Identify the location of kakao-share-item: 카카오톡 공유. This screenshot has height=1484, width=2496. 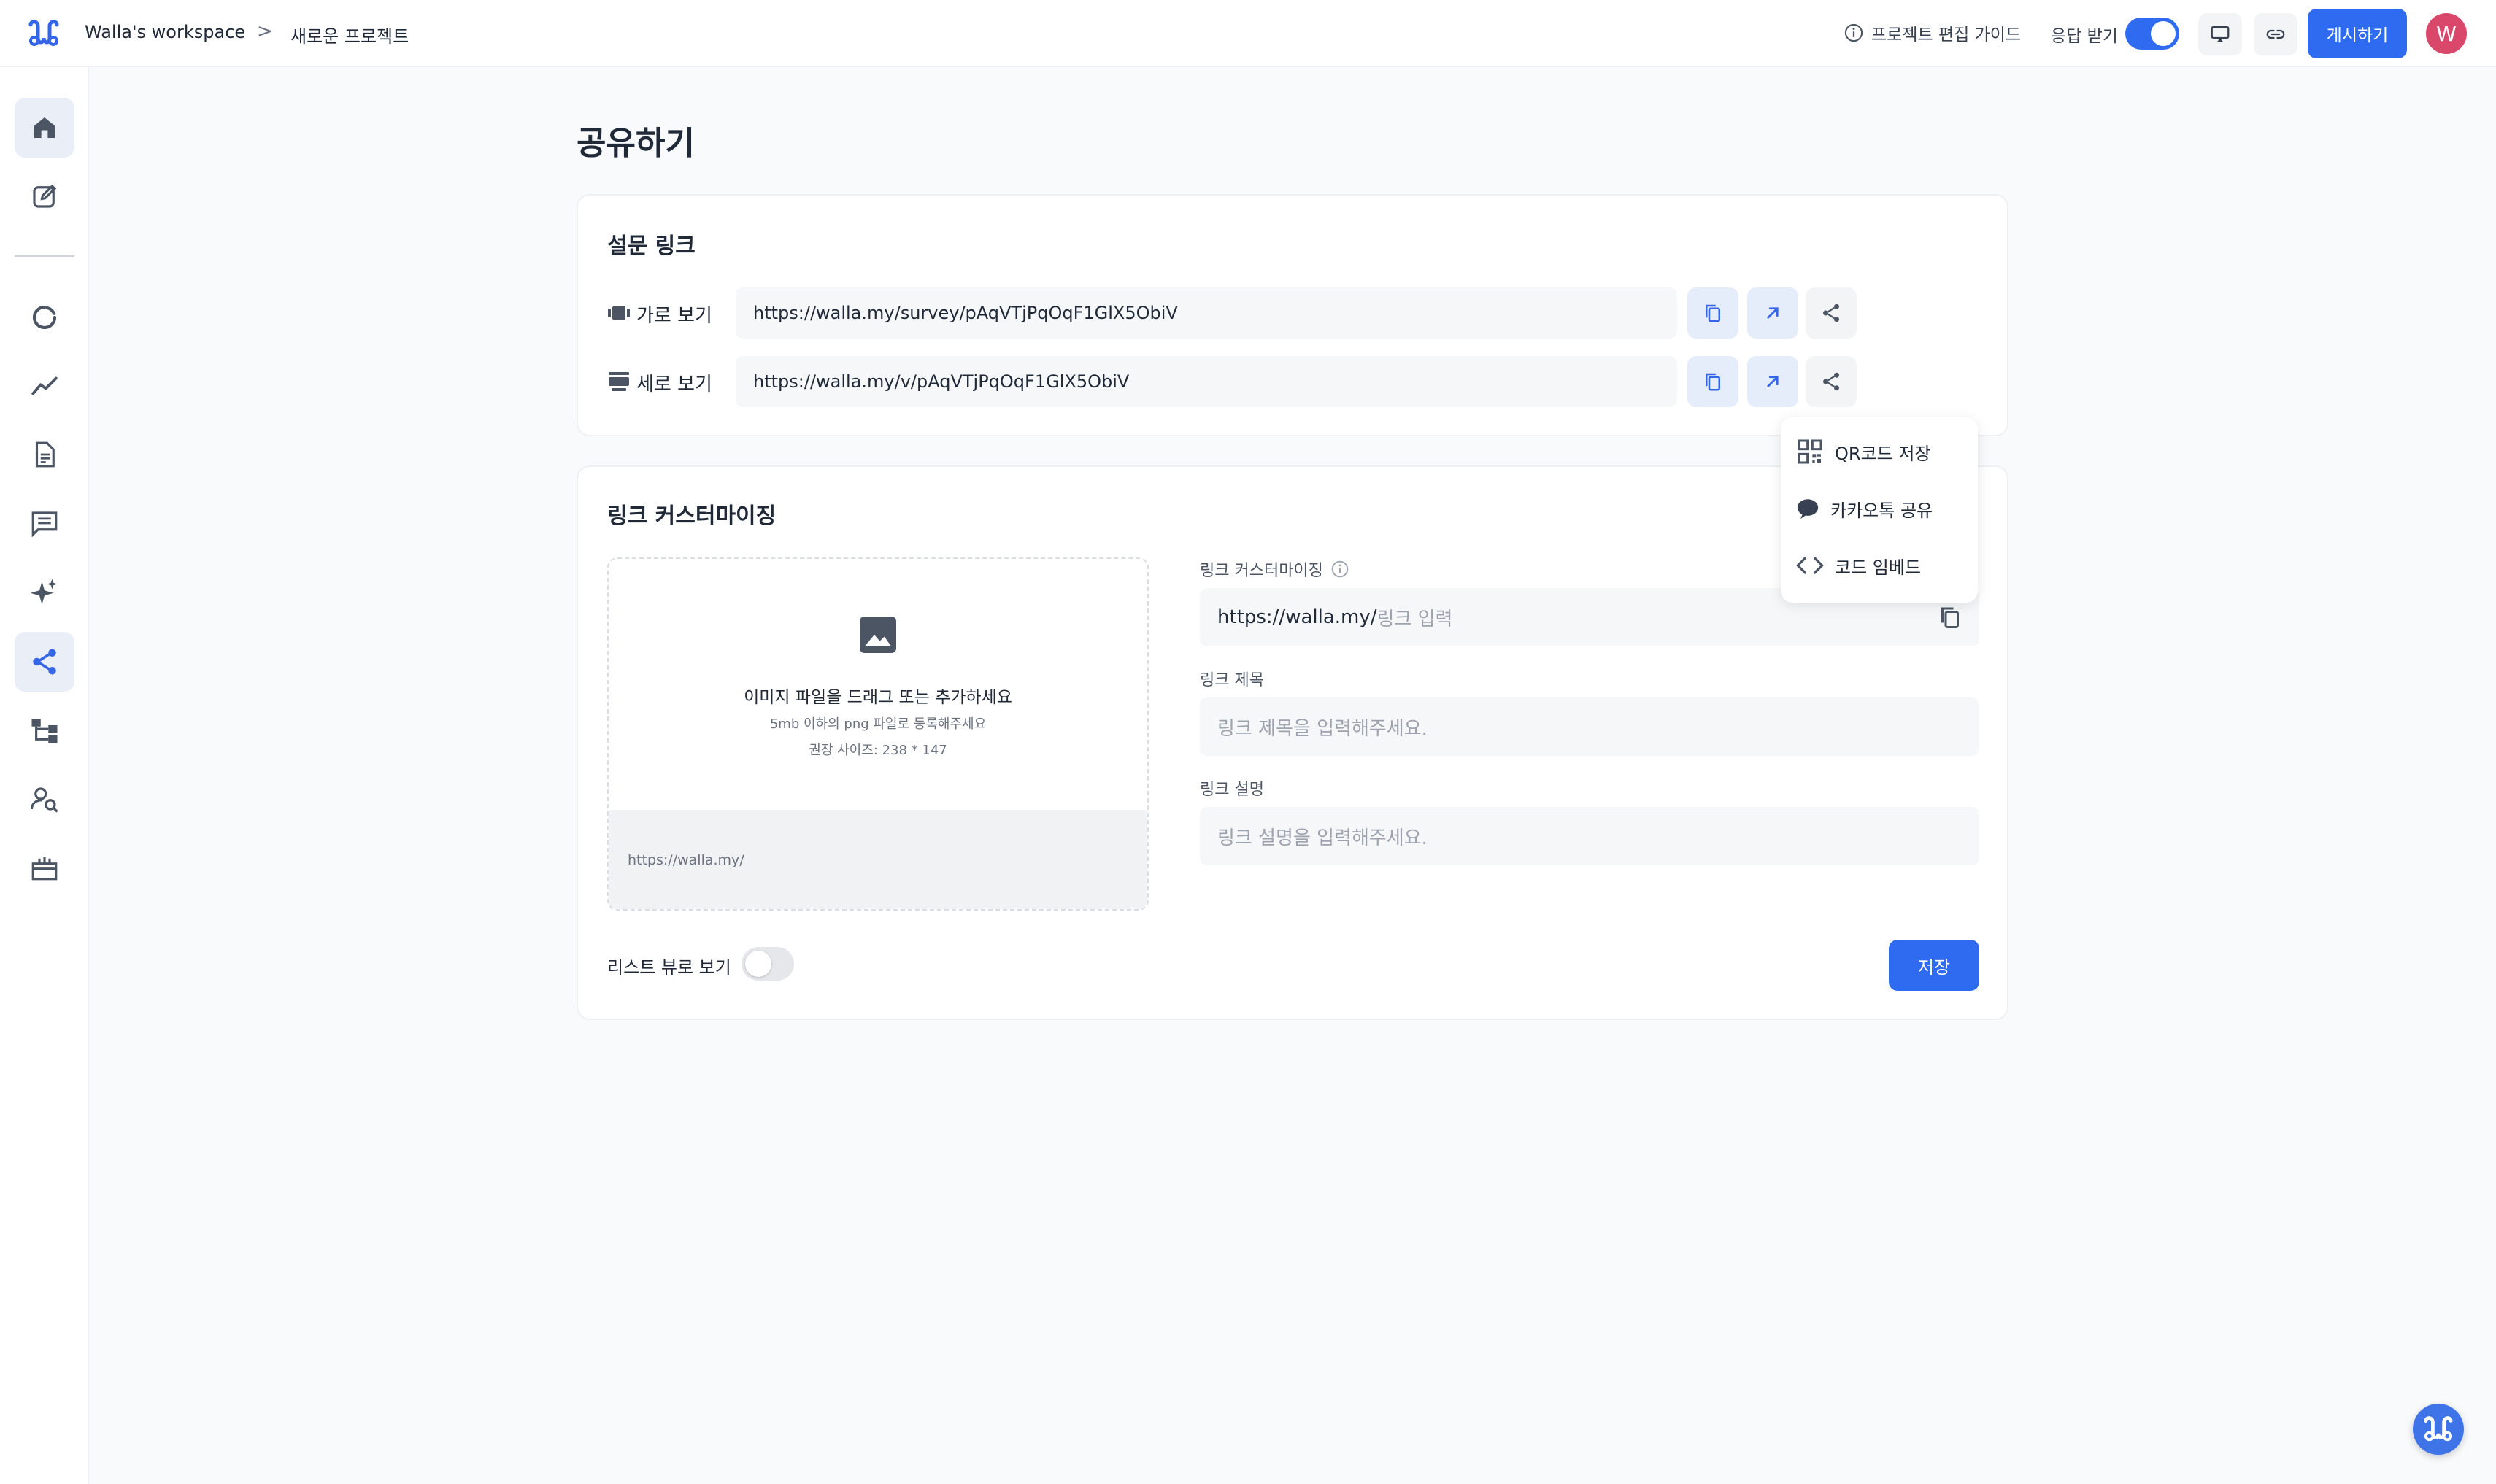
(1864, 509).